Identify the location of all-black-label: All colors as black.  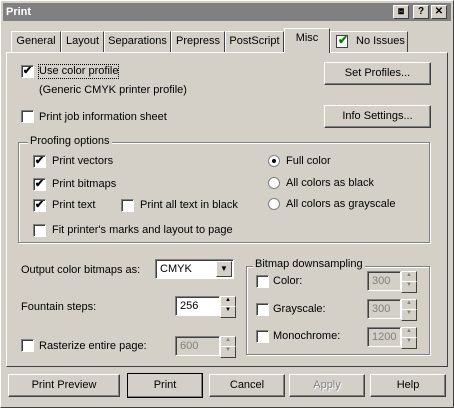
(330, 183).